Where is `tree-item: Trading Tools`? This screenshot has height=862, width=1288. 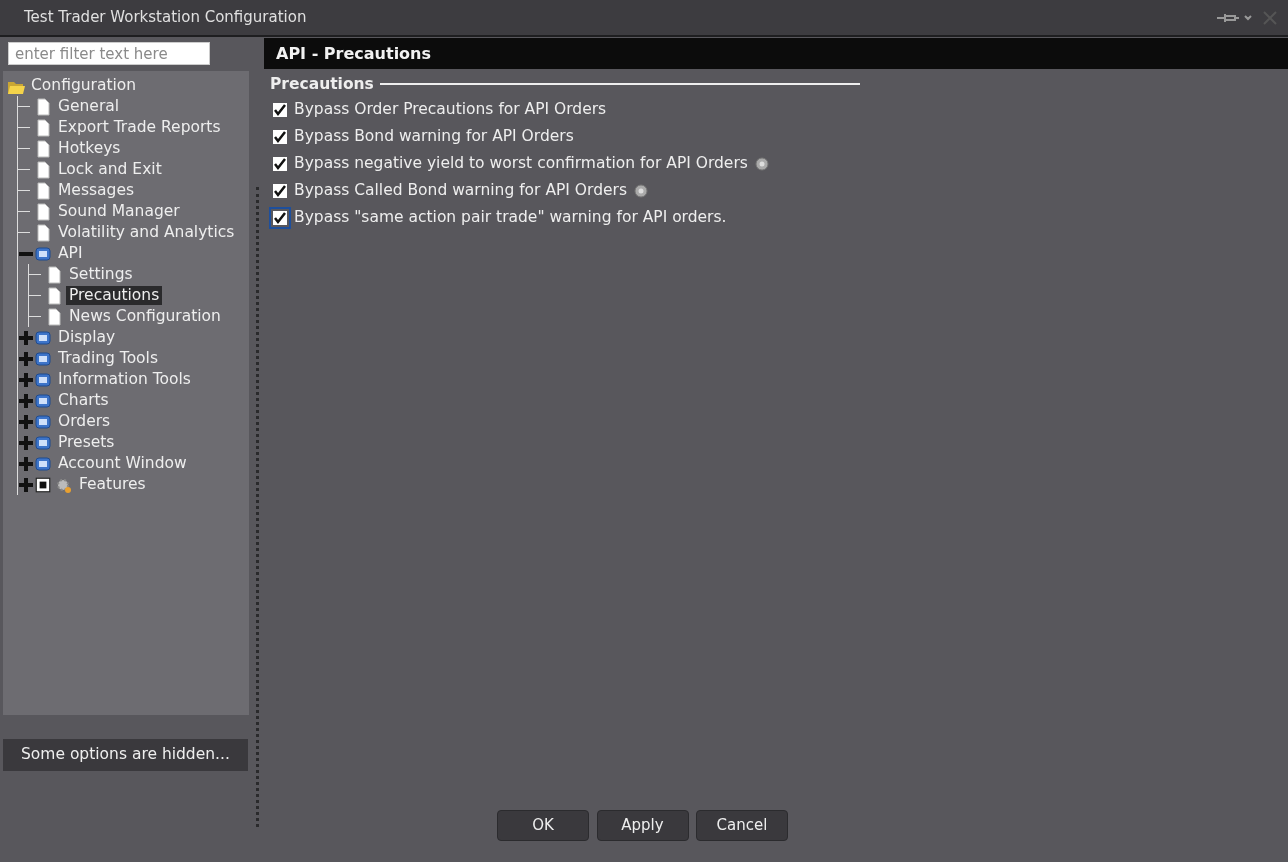
tree-item: Trading Tools is located at coordinates (108, 358).